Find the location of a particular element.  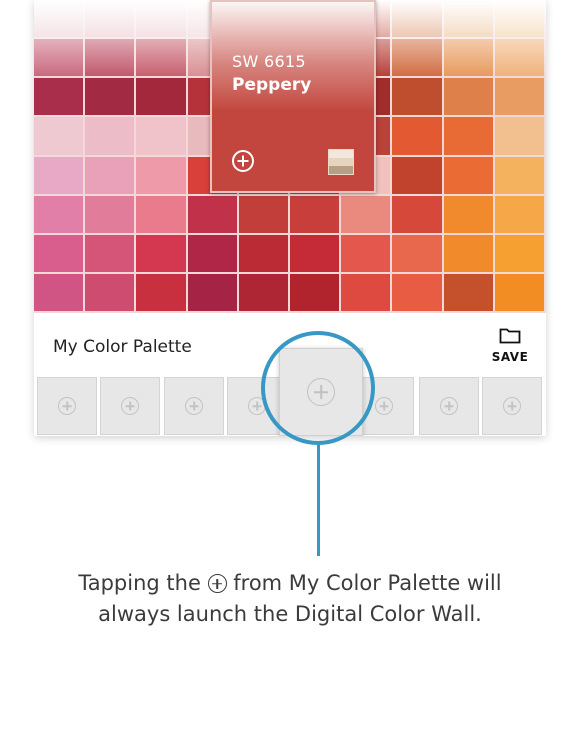

caption-line1-before: Tapping the is located at coordinates (139, 583).